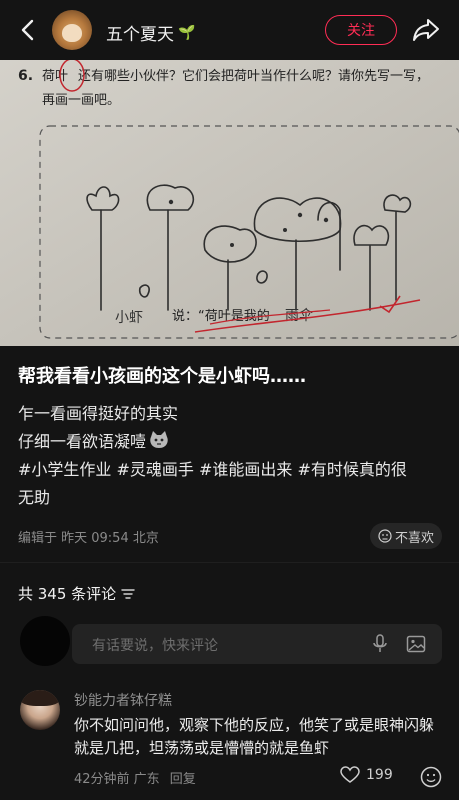  Describe the element at coordinates (380, 646) in the screenshot. I see `mic-icon` at that location.